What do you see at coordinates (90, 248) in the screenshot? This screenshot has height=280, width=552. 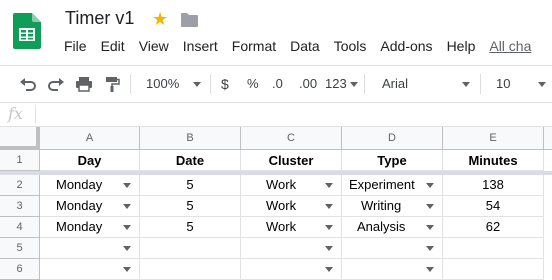 I see `cell-a5` at bounding box center [90, 248].